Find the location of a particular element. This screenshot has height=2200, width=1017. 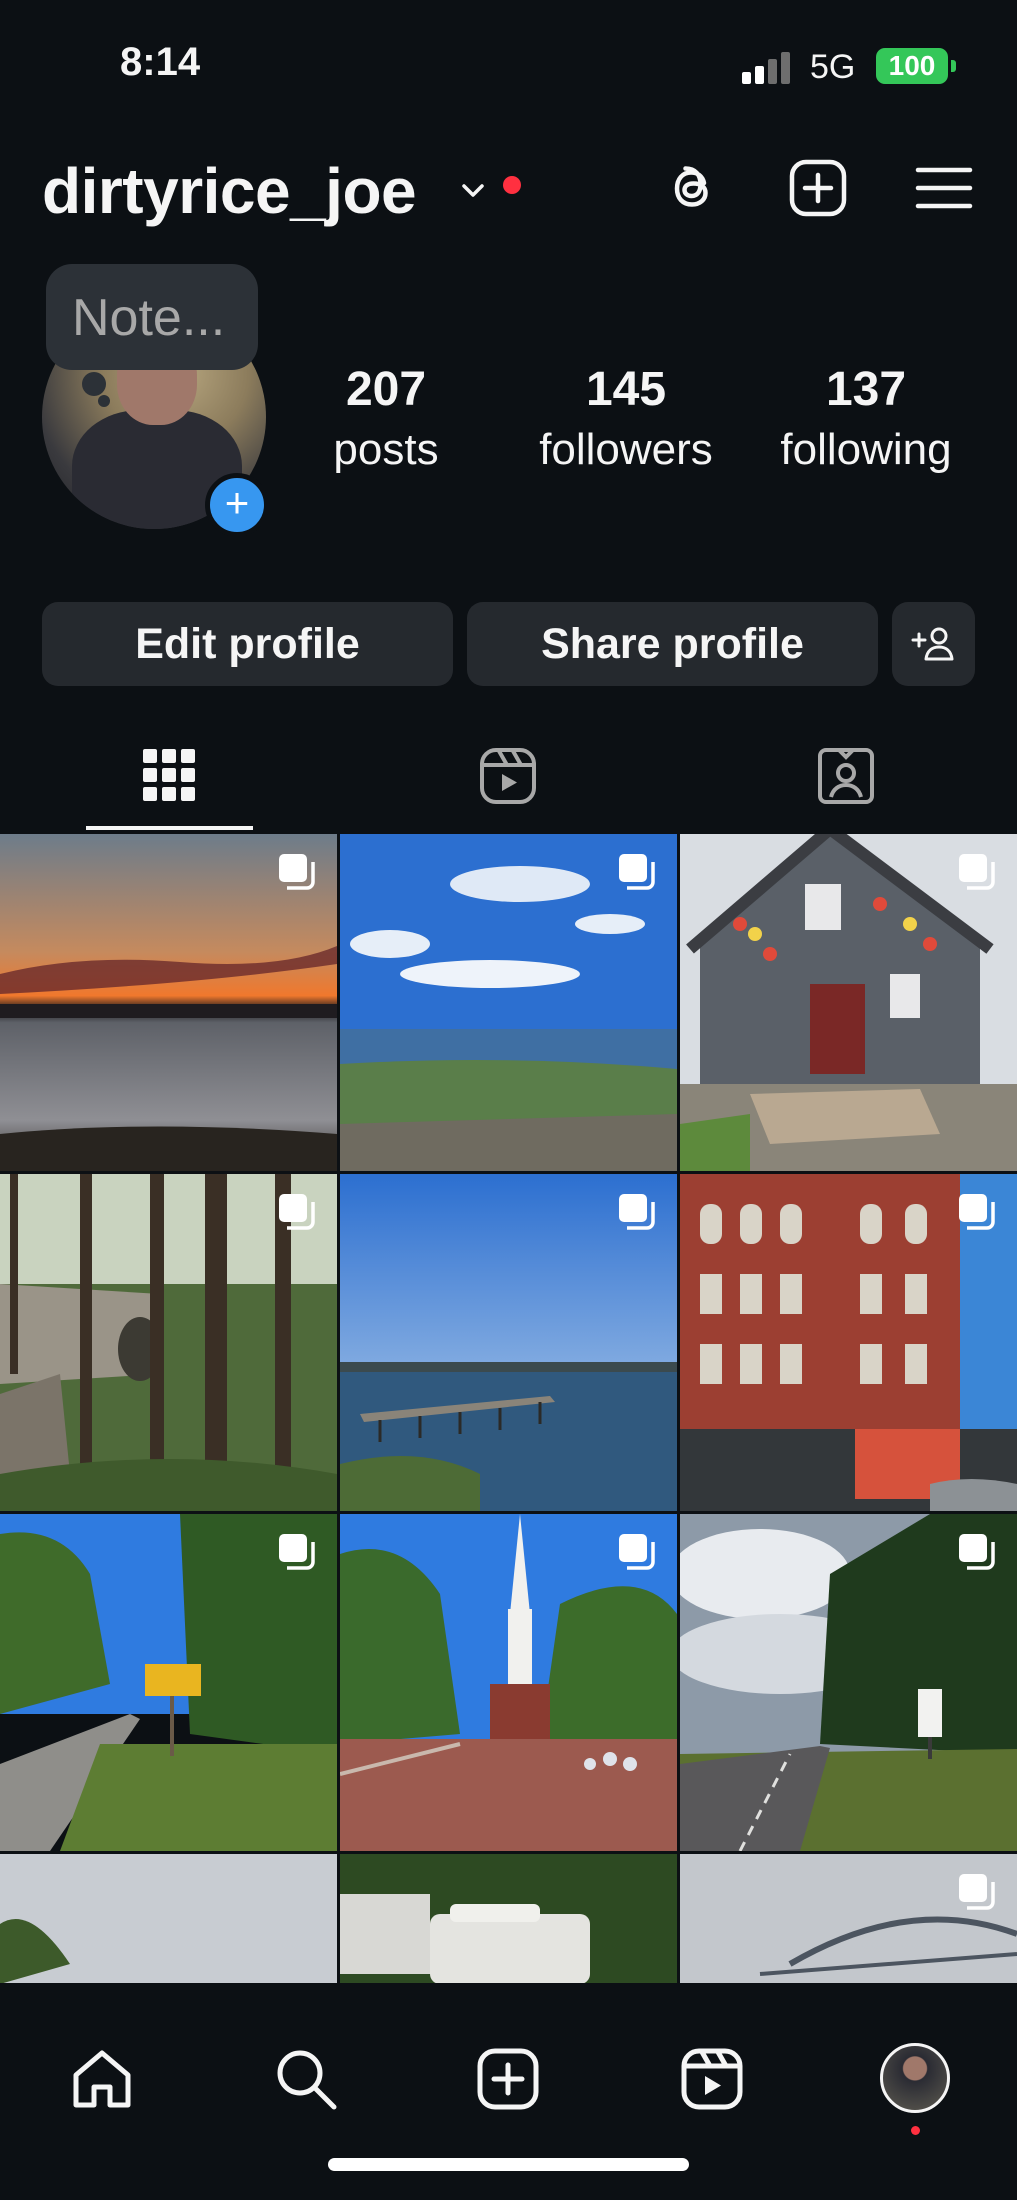

search-icon is located at coordinates (306, 2079).